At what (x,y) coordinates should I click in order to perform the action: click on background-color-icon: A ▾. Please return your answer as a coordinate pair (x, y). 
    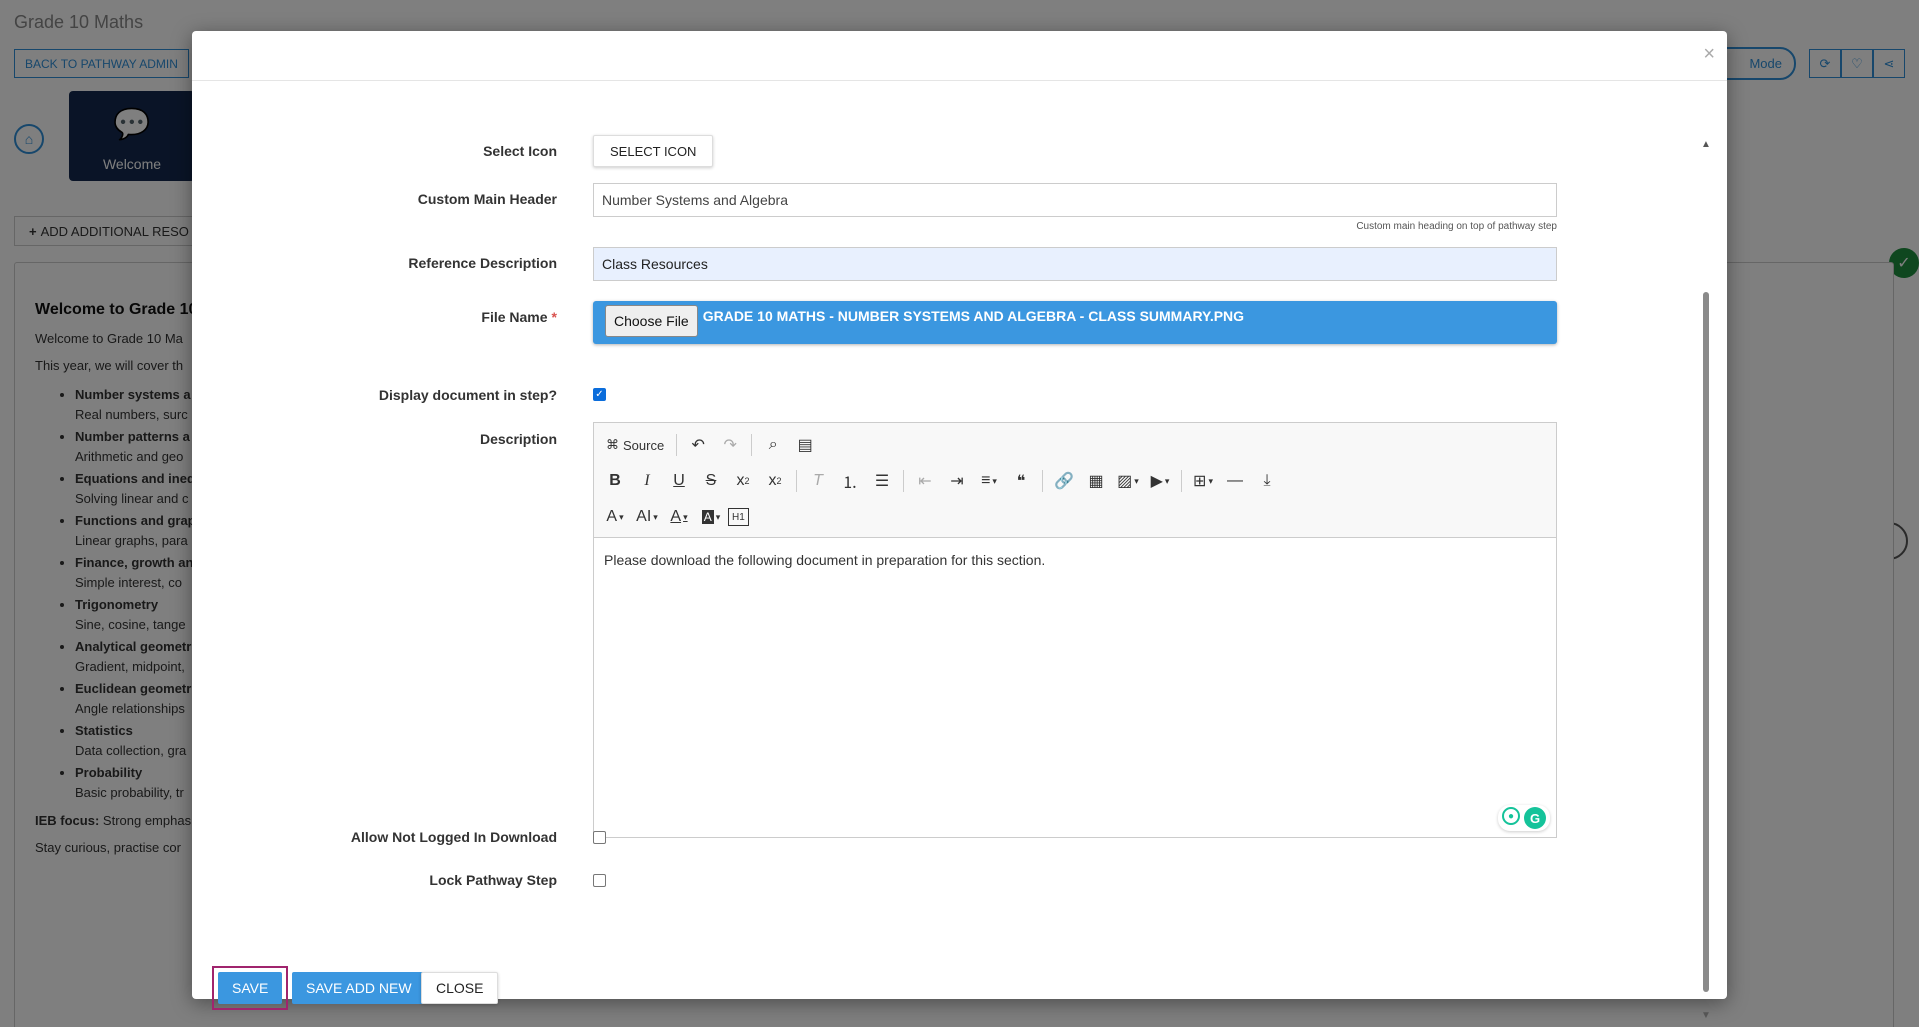
    Looking at the image, I should click on (711, 517).